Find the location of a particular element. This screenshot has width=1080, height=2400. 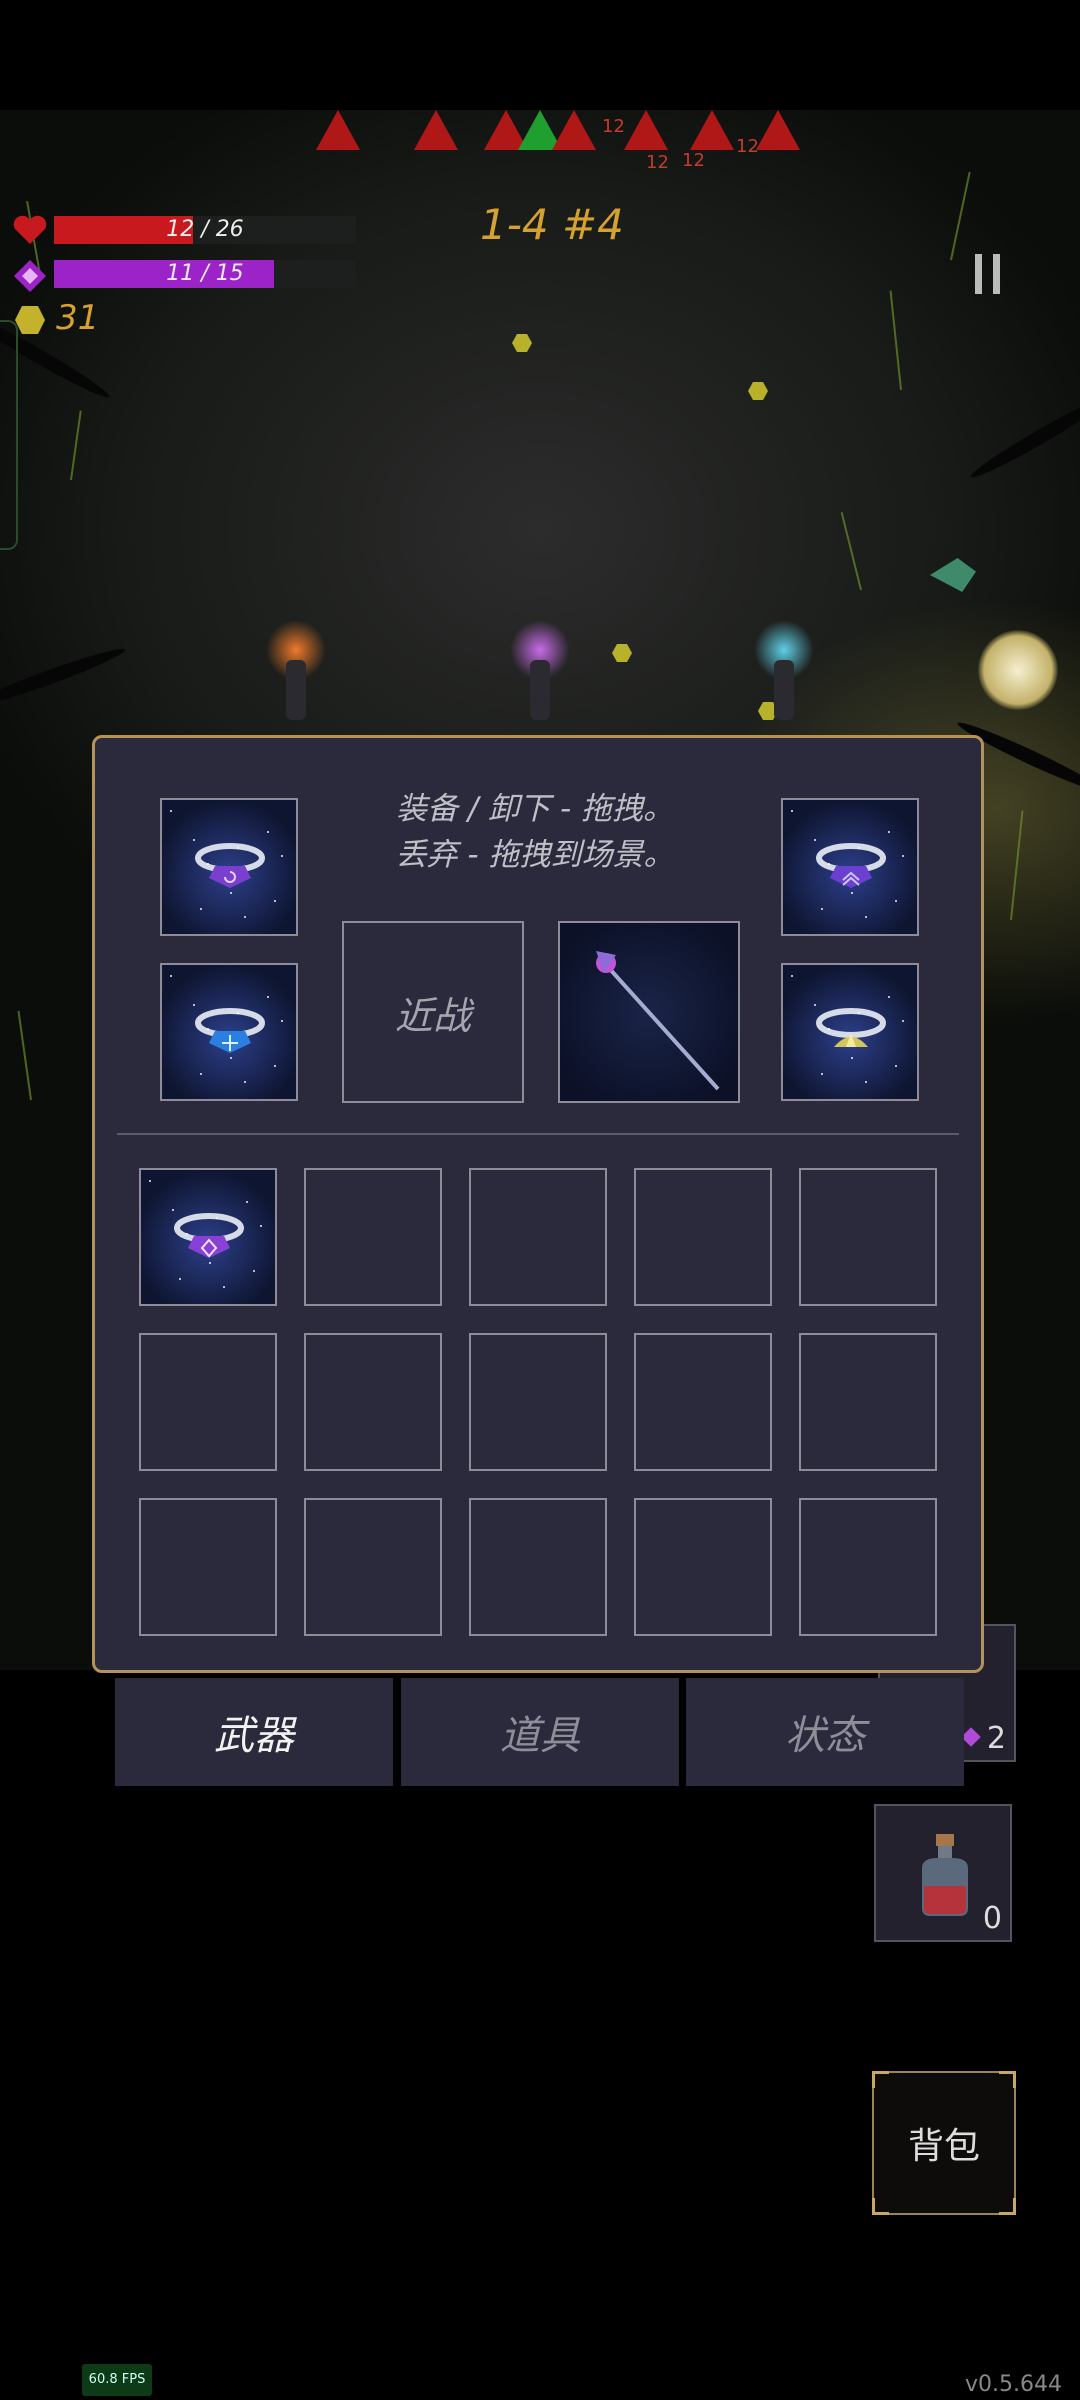

fire-hero is located at coordinates (296, 670).